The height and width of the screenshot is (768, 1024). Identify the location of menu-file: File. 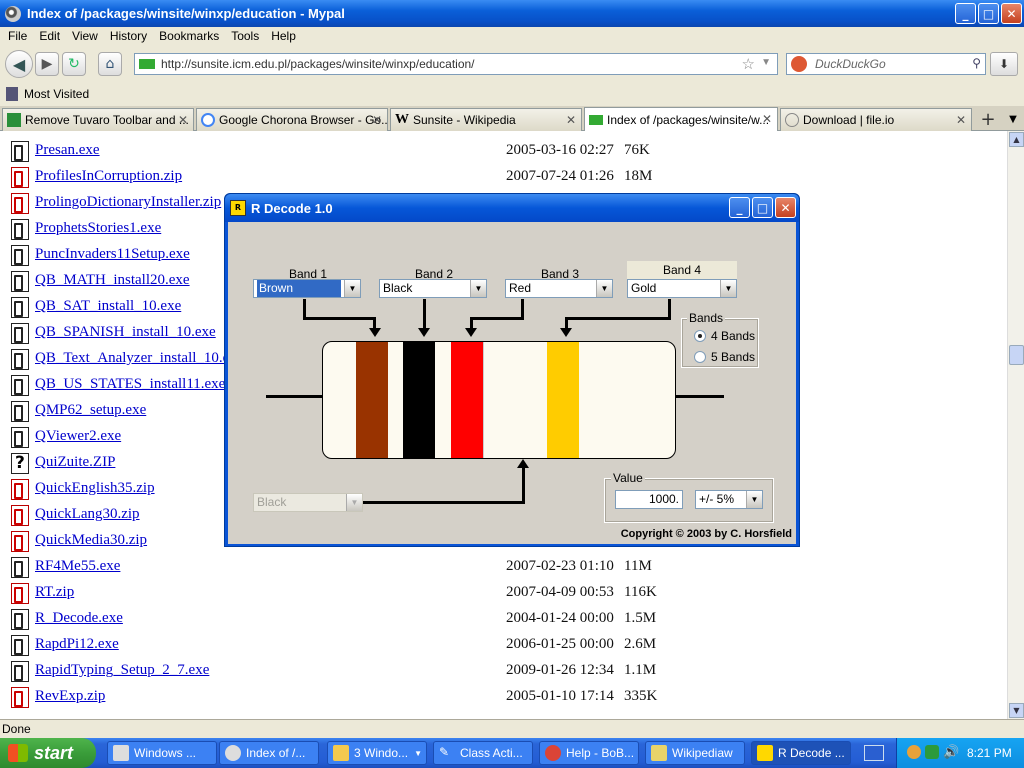
(17, 36).